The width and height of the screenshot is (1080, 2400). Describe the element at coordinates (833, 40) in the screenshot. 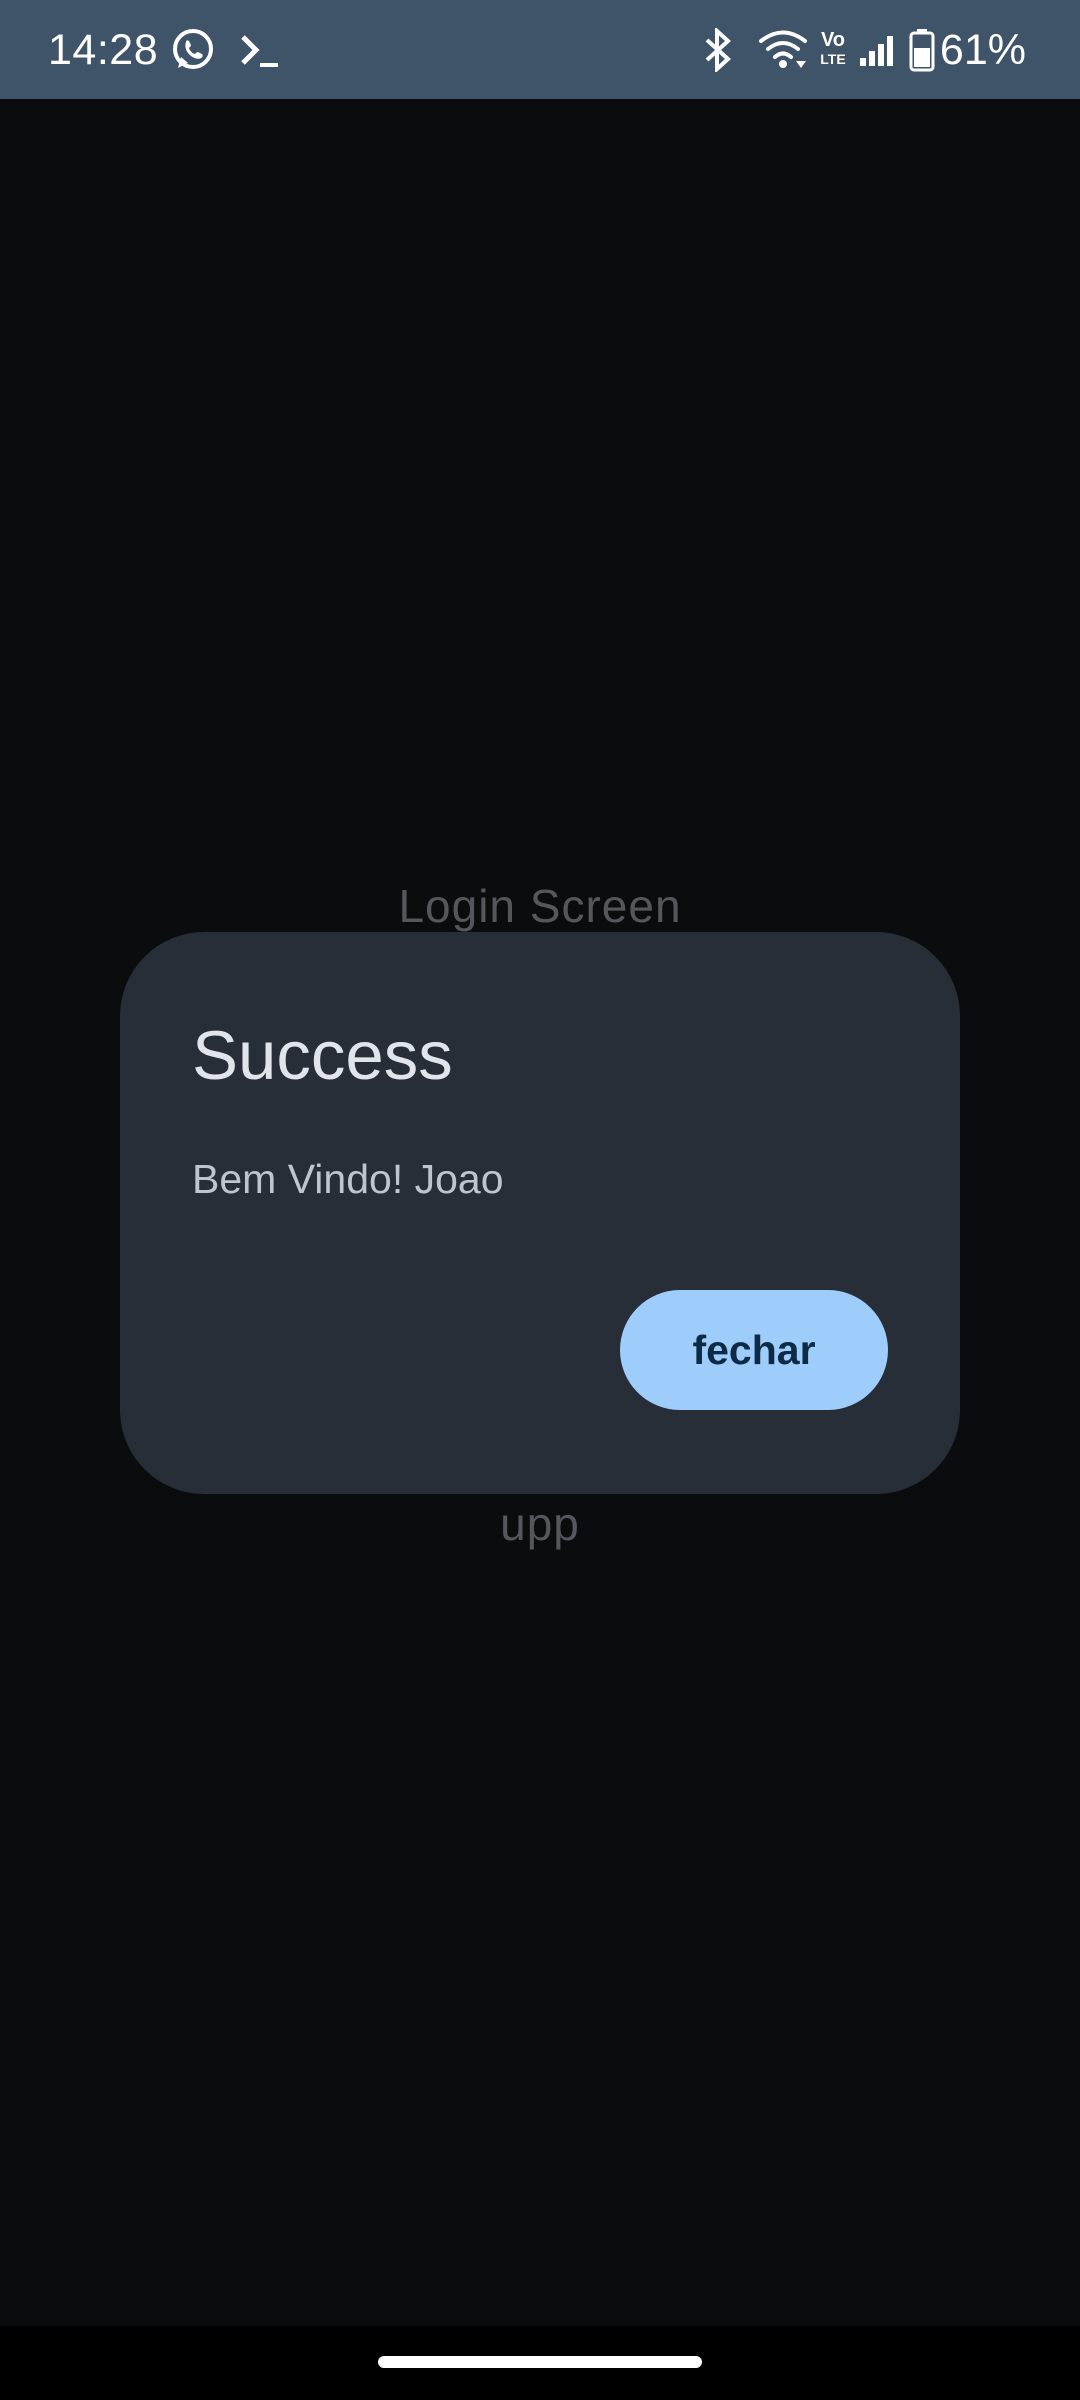

I see `volte-label-top: Vo` at that location.